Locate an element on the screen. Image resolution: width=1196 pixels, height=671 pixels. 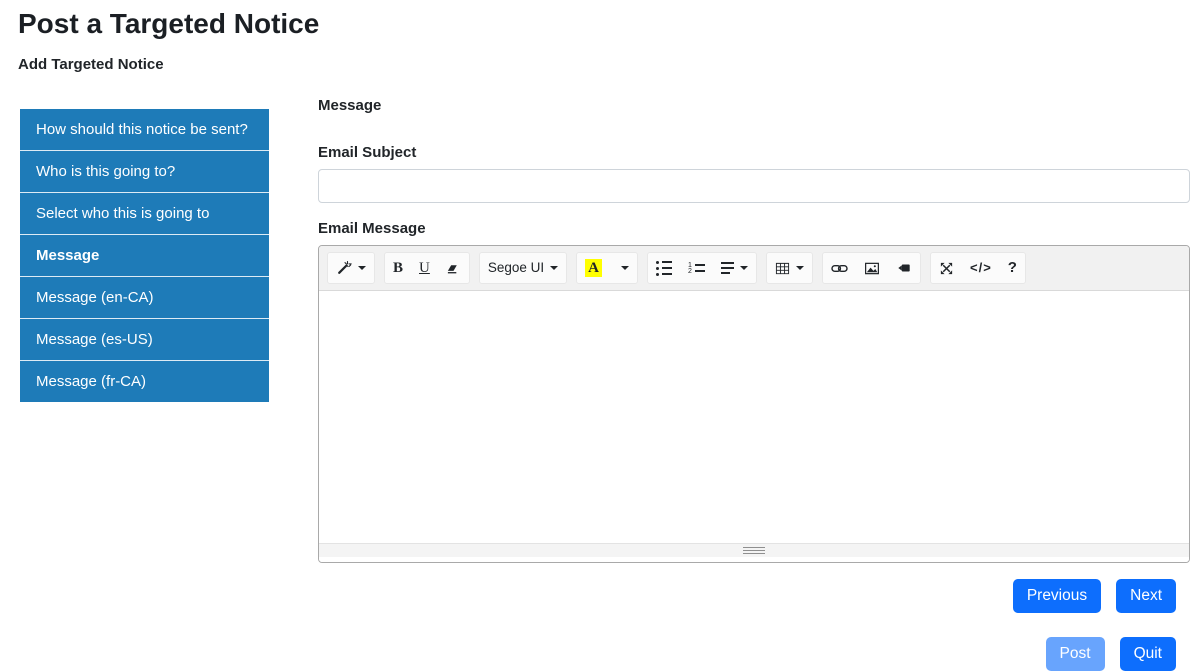
text-color-dropdown is located at coordinates (623, 268).